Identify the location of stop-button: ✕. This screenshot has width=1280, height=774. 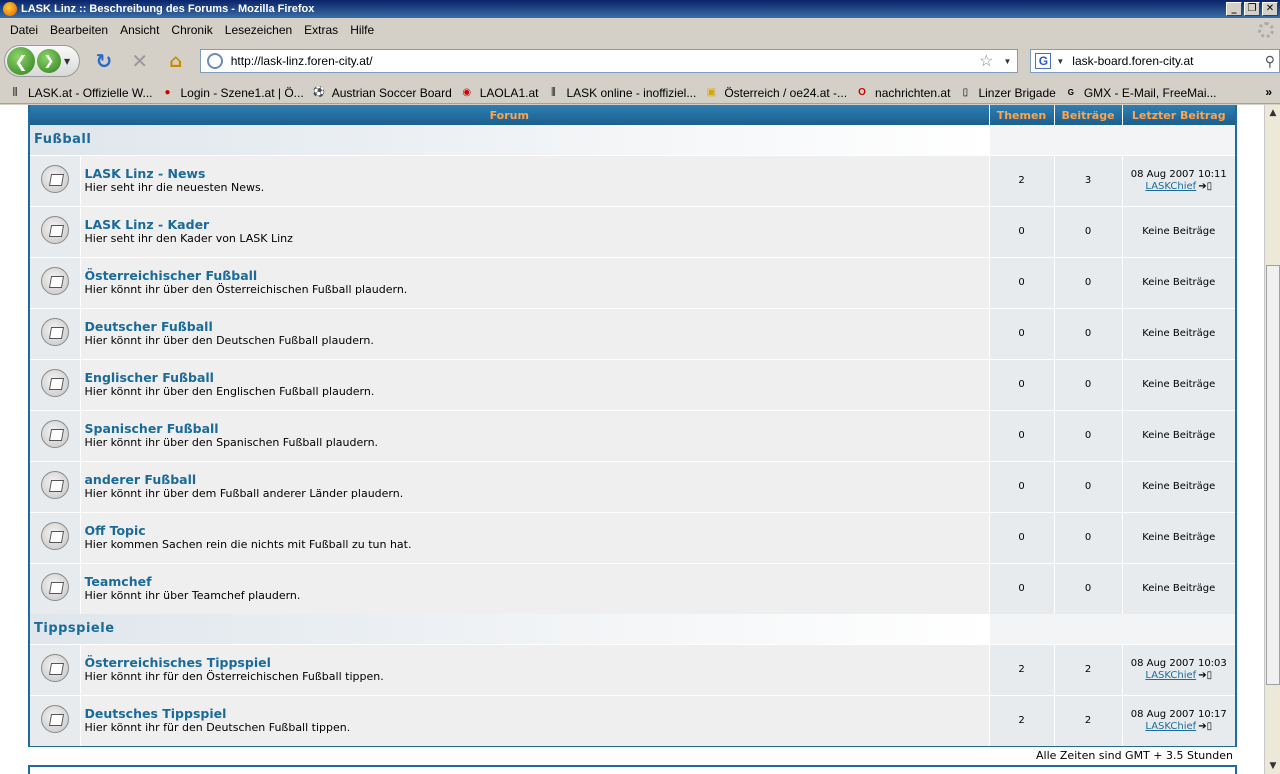
(140, 61).